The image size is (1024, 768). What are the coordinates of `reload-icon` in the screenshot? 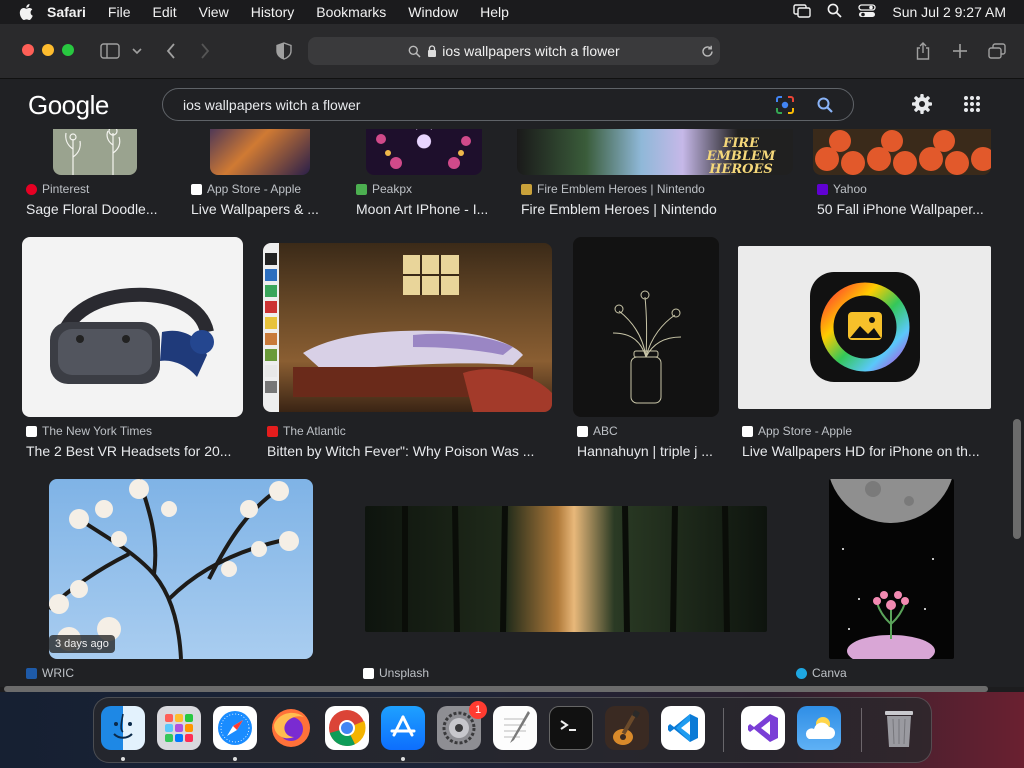 It's located at (707, 51).